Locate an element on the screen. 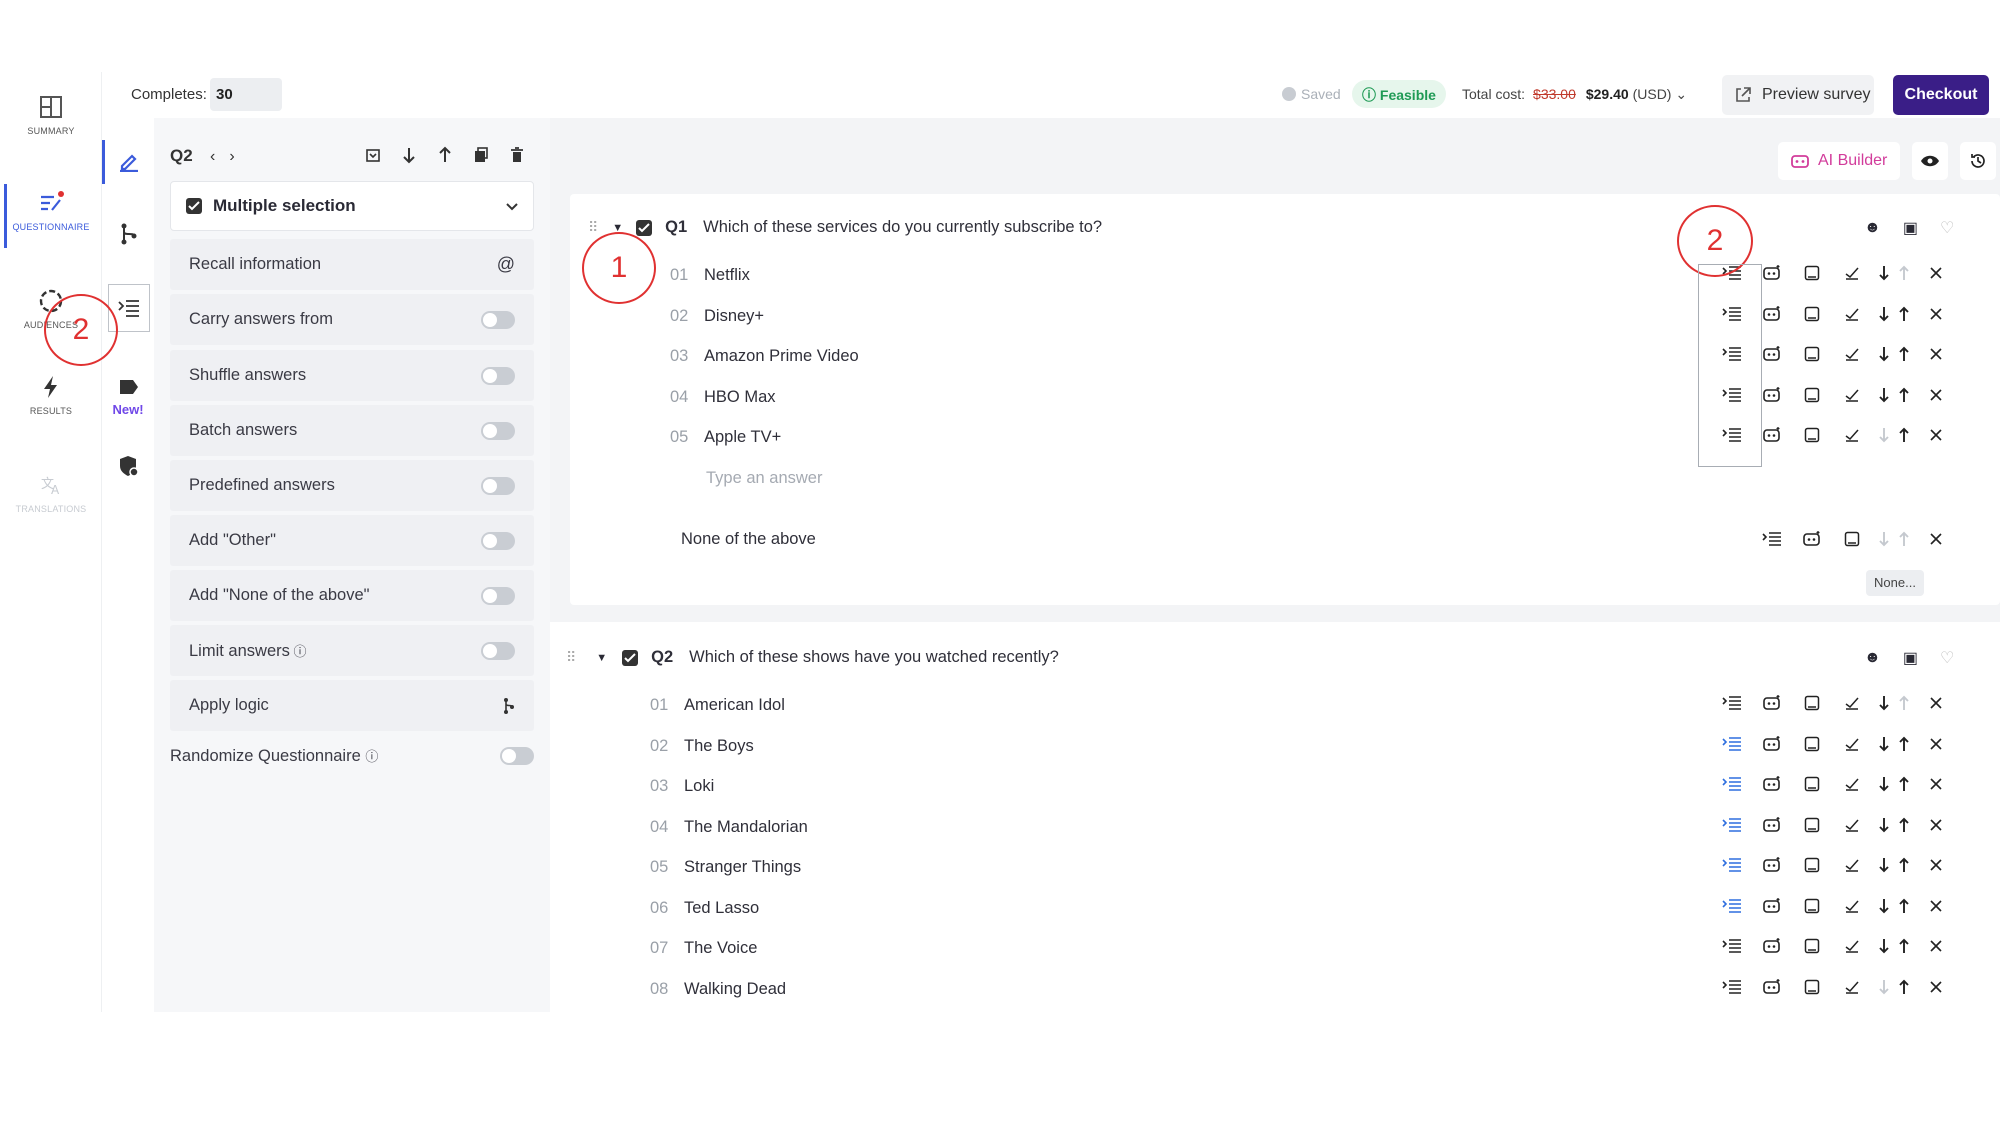 This screenshot has width=2000, height=1128. chevron-right-icon: › is located at coordinates (231, 157).